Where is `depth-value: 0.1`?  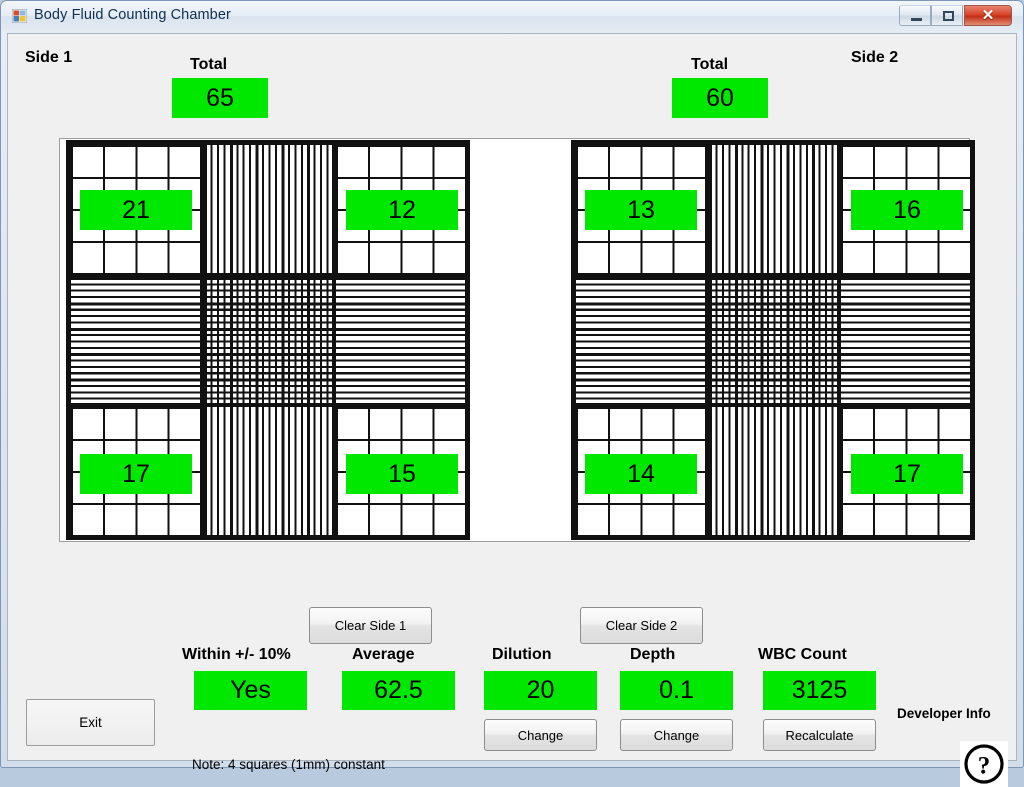
depth-value: 0.1 is located at coordinates (676, 690).